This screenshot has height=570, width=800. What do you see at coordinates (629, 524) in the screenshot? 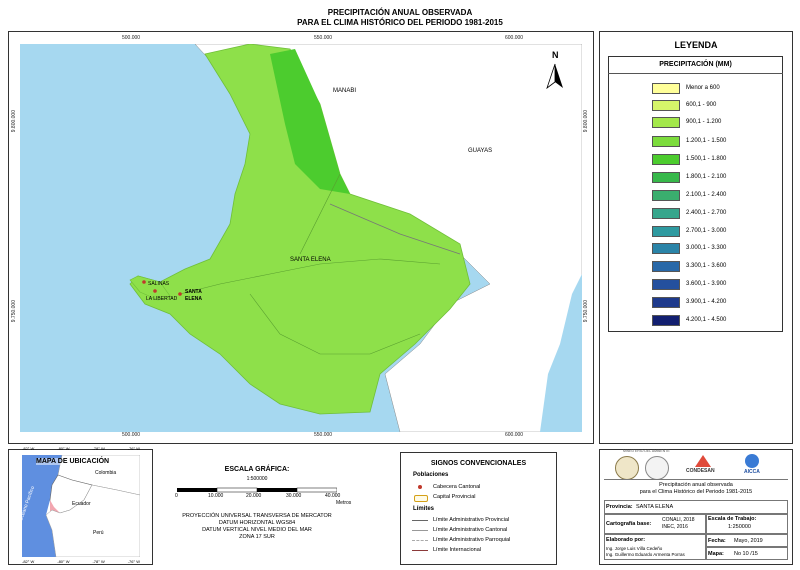
I see `carto-label: Cartografía base:` at bounding box center [629, 524].